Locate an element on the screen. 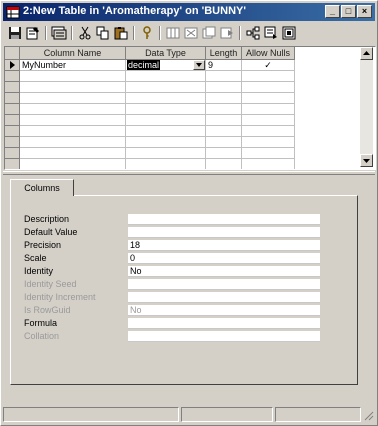 This screenshot has height=426, width=378. data-type-value: decimal is located at coordinates (144, 65).